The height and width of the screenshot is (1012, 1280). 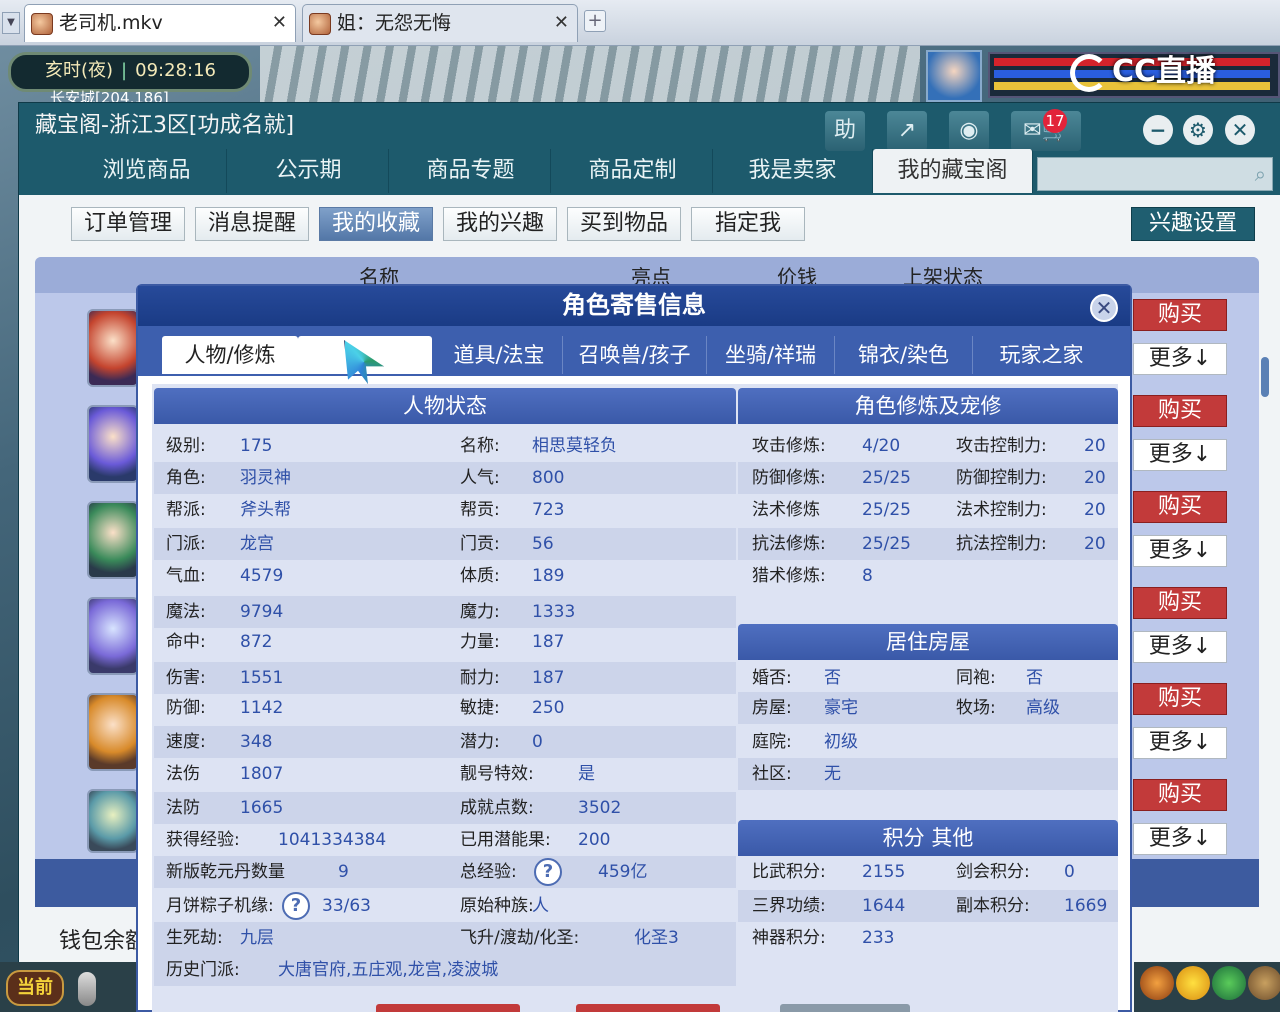 I want to click on cultivation-row: 防御修炼: 25/25 防御控制力: 20, so click(x=928, y=478).